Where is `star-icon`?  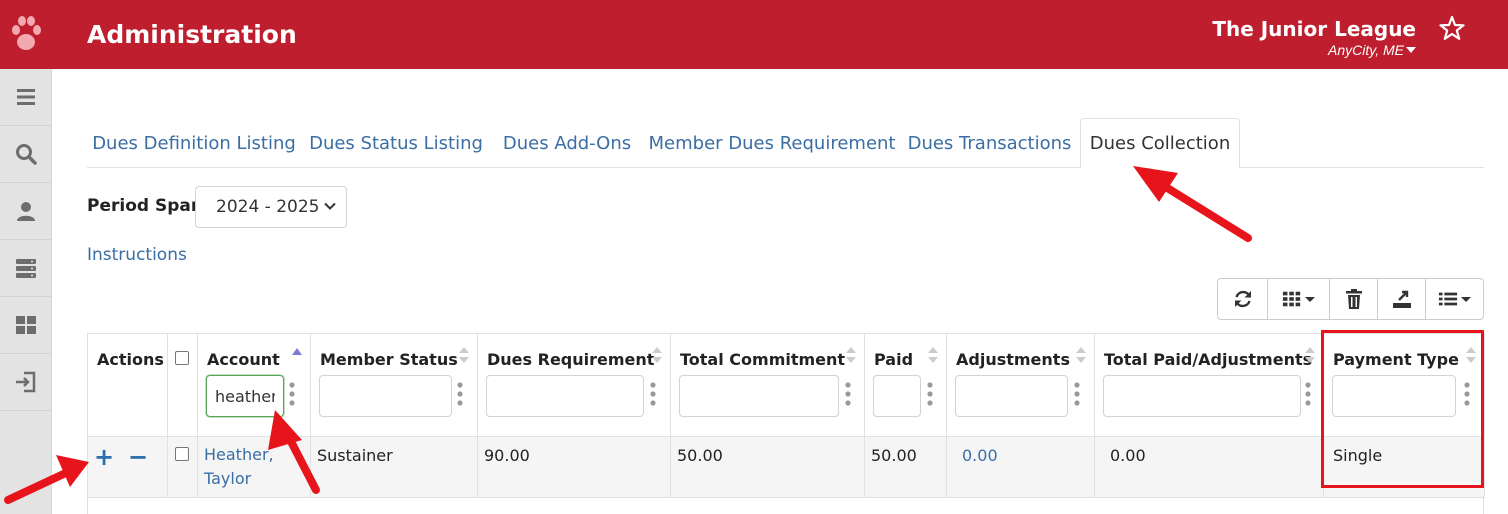
star-icon is located at coordinates (1452, 28).